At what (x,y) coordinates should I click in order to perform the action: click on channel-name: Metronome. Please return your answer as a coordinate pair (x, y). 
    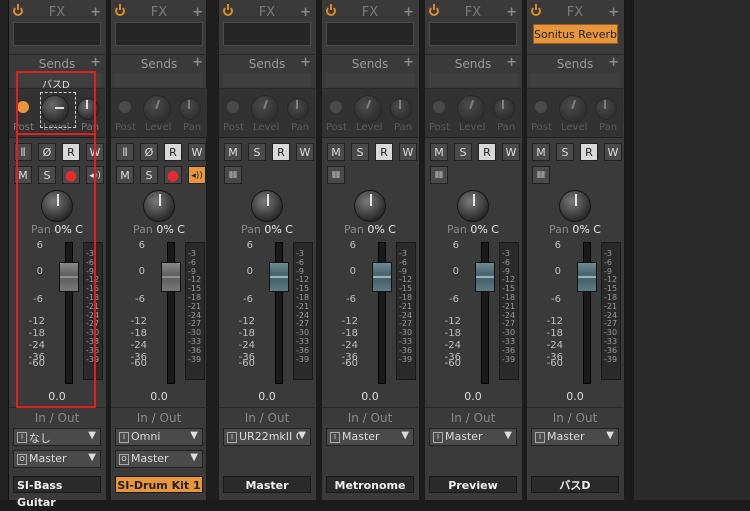
    Looking at the image, I should click on (370, 484).